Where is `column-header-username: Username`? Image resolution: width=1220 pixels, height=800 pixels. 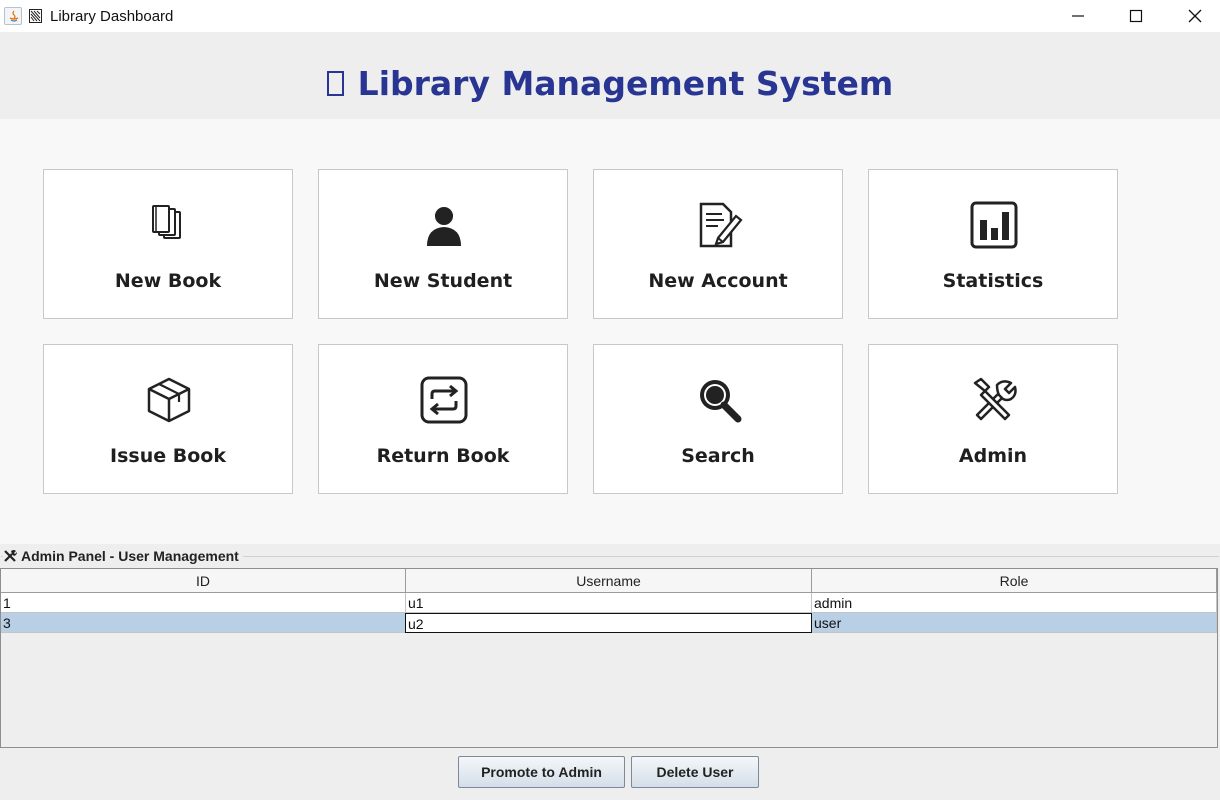 column-header-username: Username is located at coordinates (609, 581).